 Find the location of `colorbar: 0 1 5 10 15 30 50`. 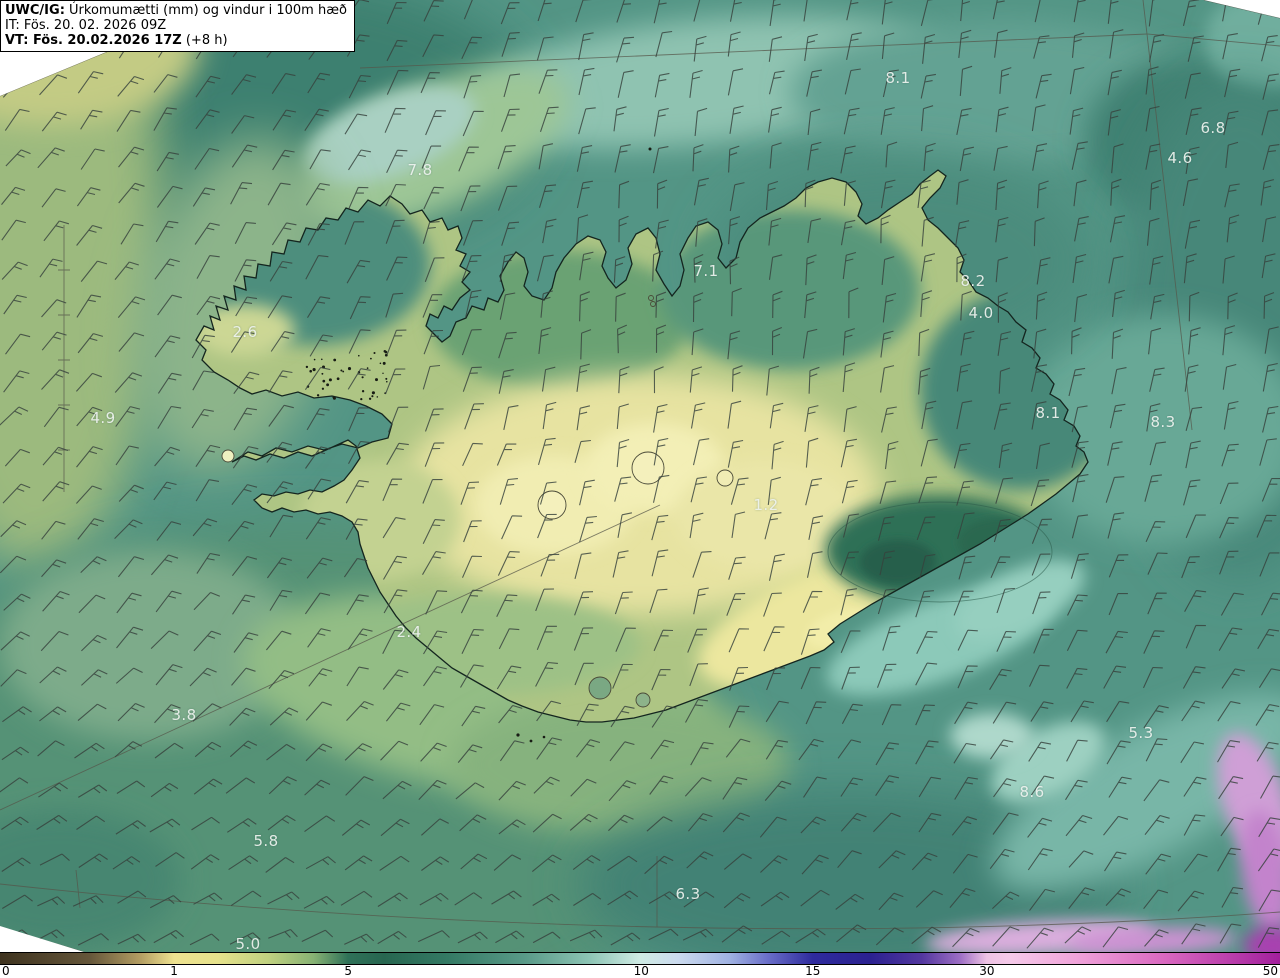

colorbar: 0 1 5 10 15 30 50 is located at coordinates (640, 965).